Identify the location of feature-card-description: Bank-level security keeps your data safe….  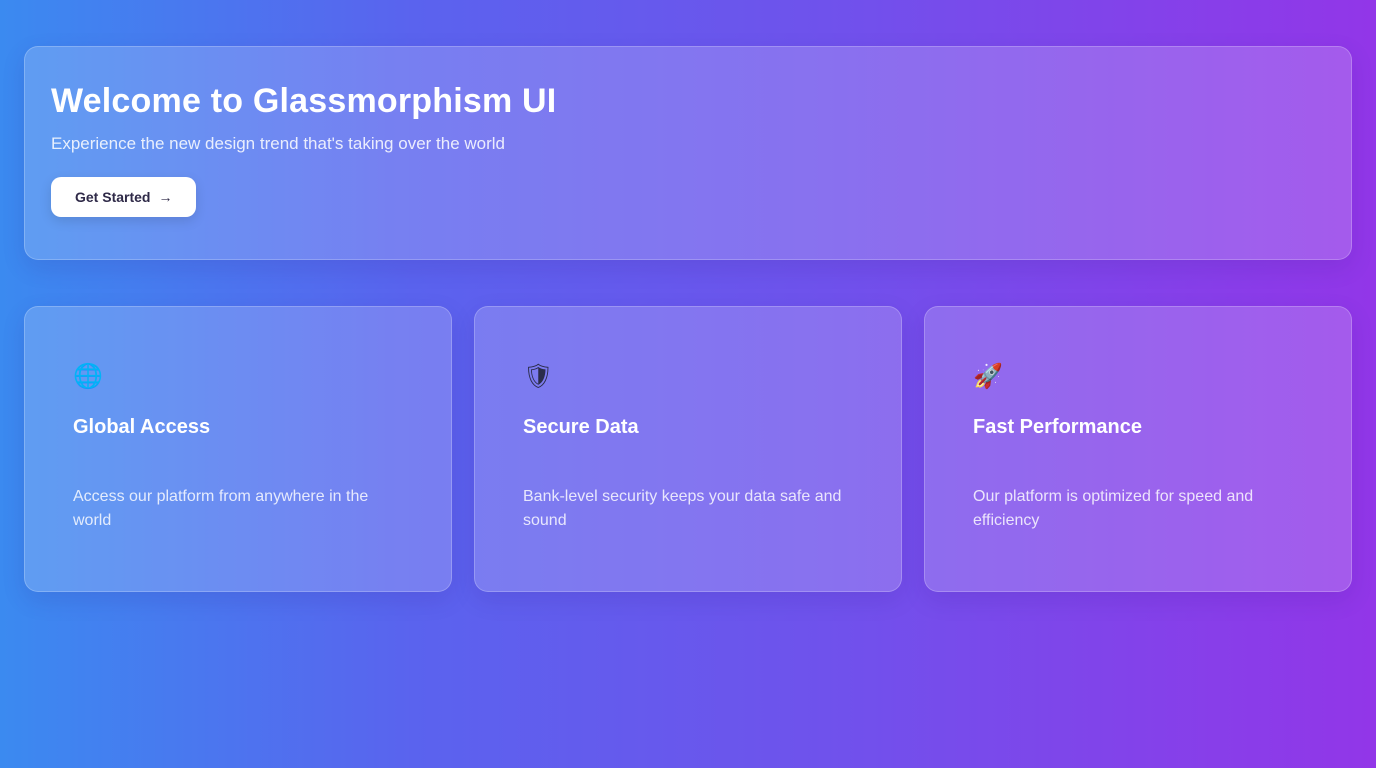
(682, 508).